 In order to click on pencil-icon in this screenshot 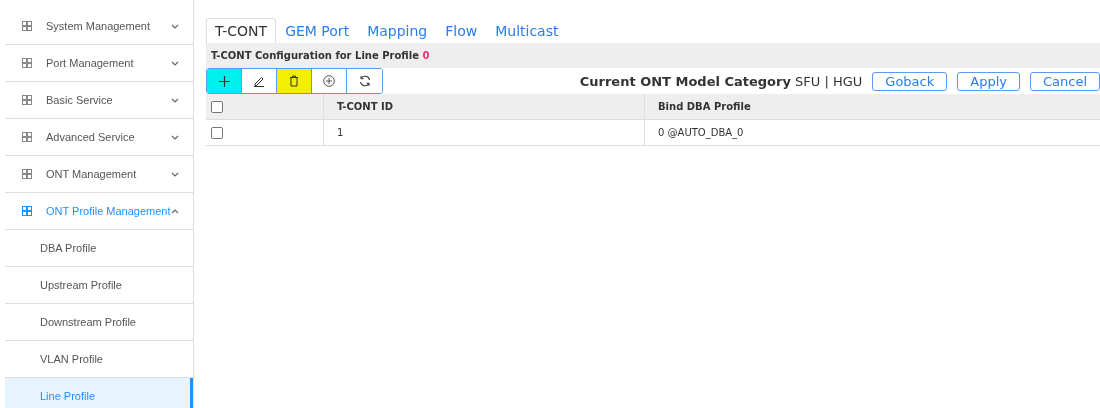, I will do `click(259, 81)`.